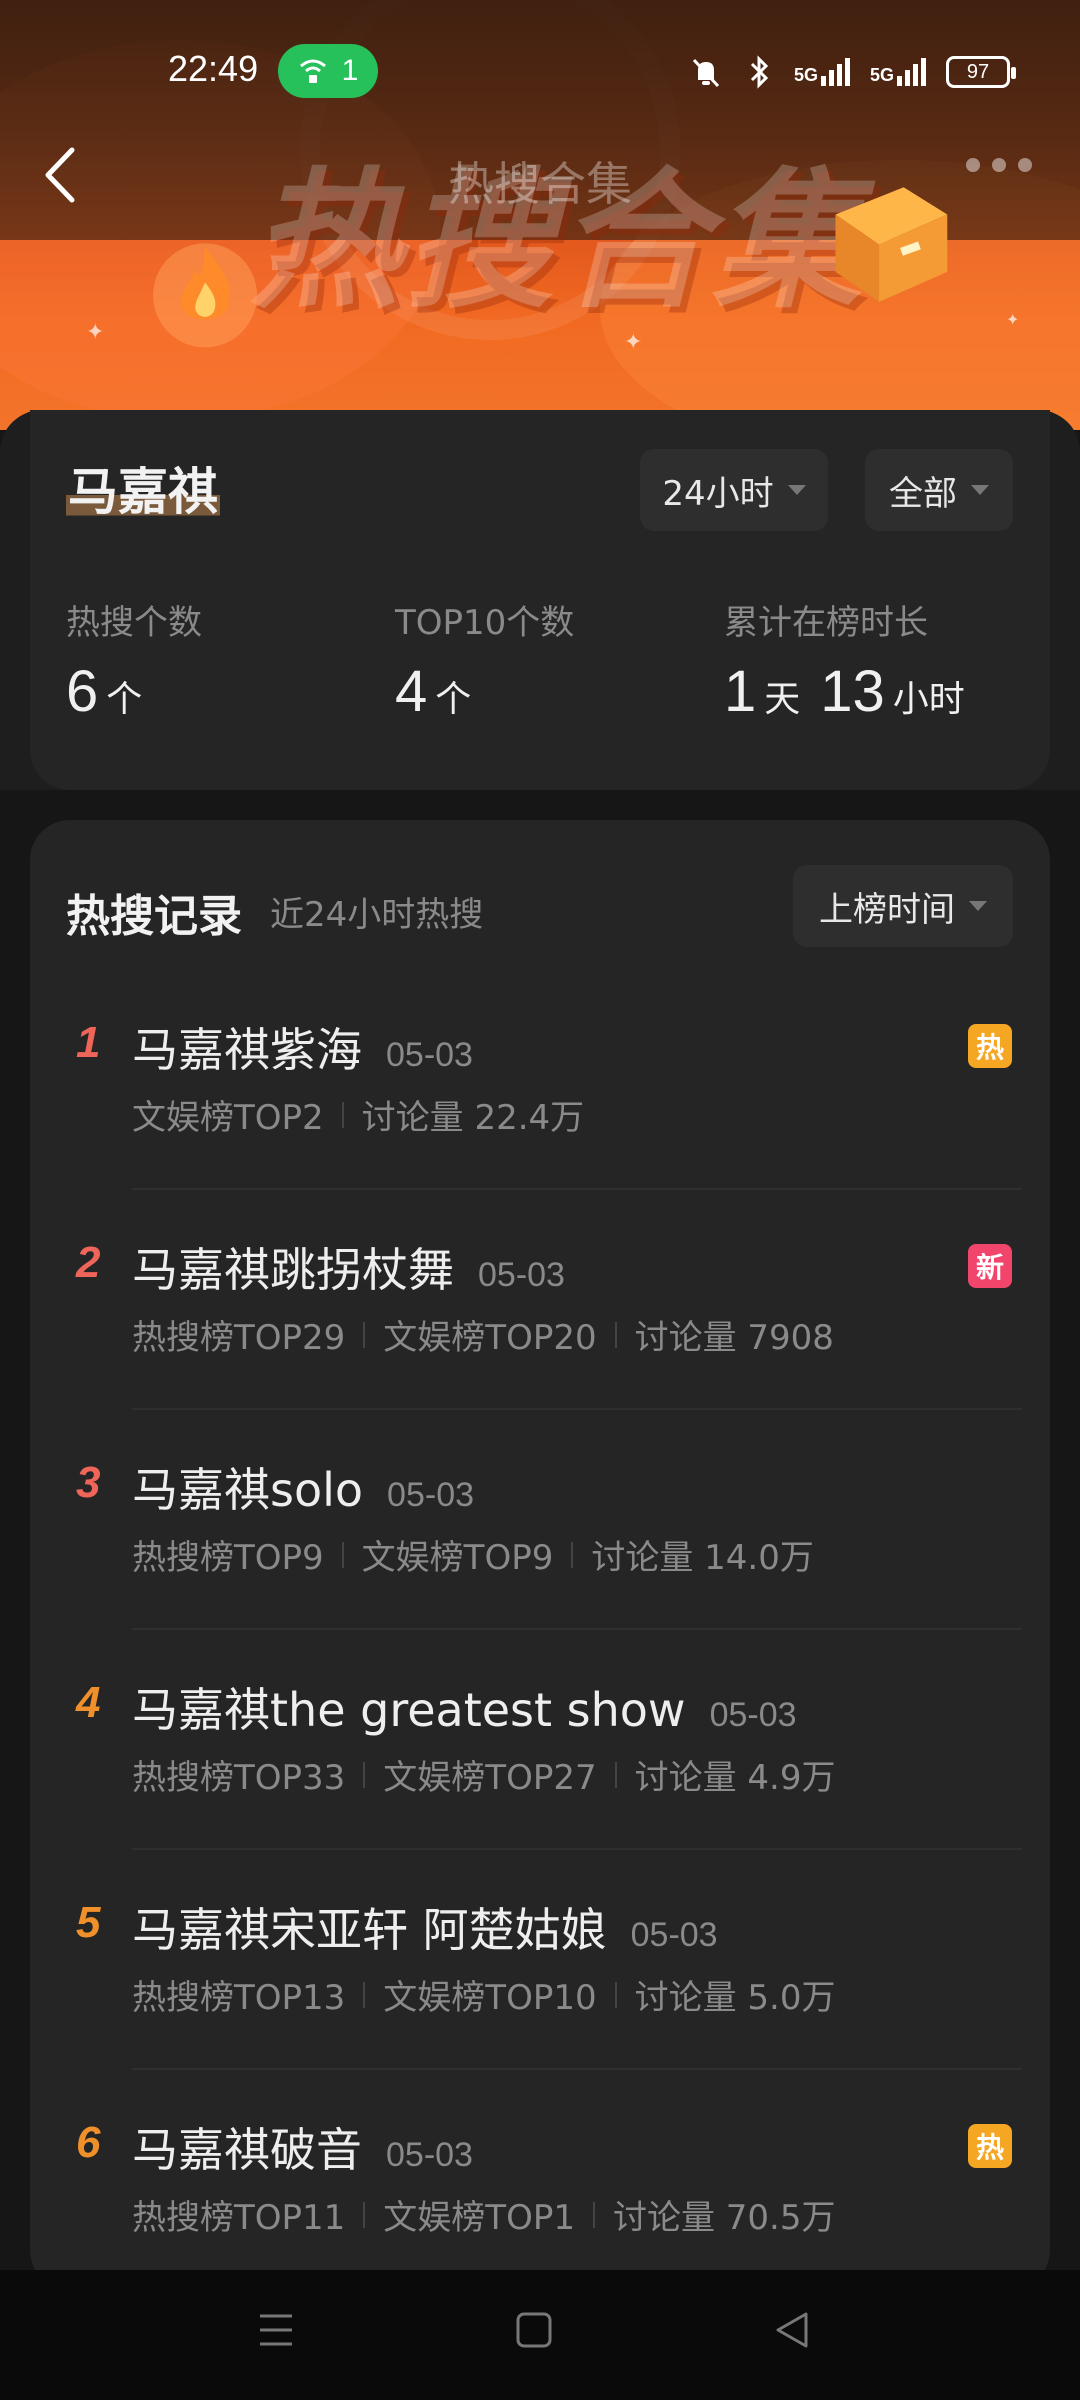  I want to click on record-title-line: 马嘉祺跳拐杖舞 05-03, so click(348, 1267).